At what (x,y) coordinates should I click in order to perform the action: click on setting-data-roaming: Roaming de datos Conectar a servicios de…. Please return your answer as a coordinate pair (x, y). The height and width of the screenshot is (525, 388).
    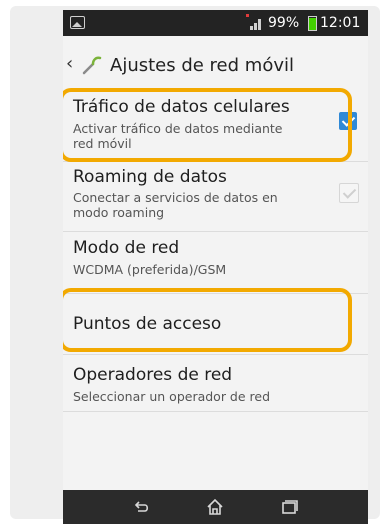
    Looking at the image, I should click on (215, 196).